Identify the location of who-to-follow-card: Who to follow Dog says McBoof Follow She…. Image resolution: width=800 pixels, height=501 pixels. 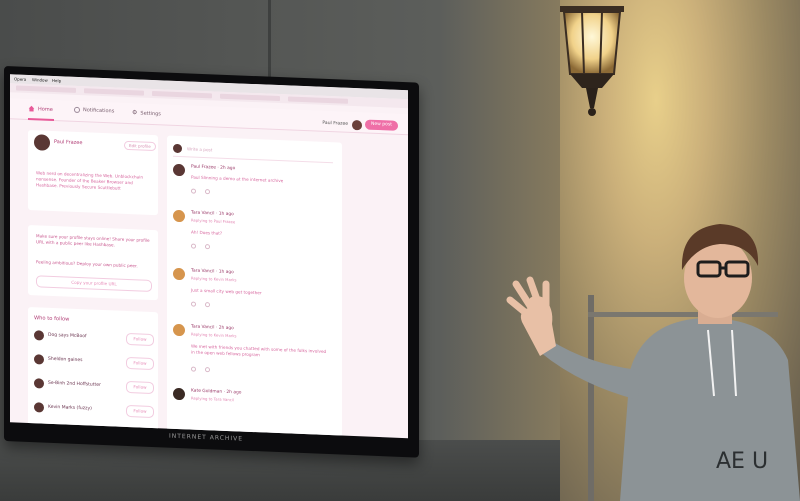
(93, 369).